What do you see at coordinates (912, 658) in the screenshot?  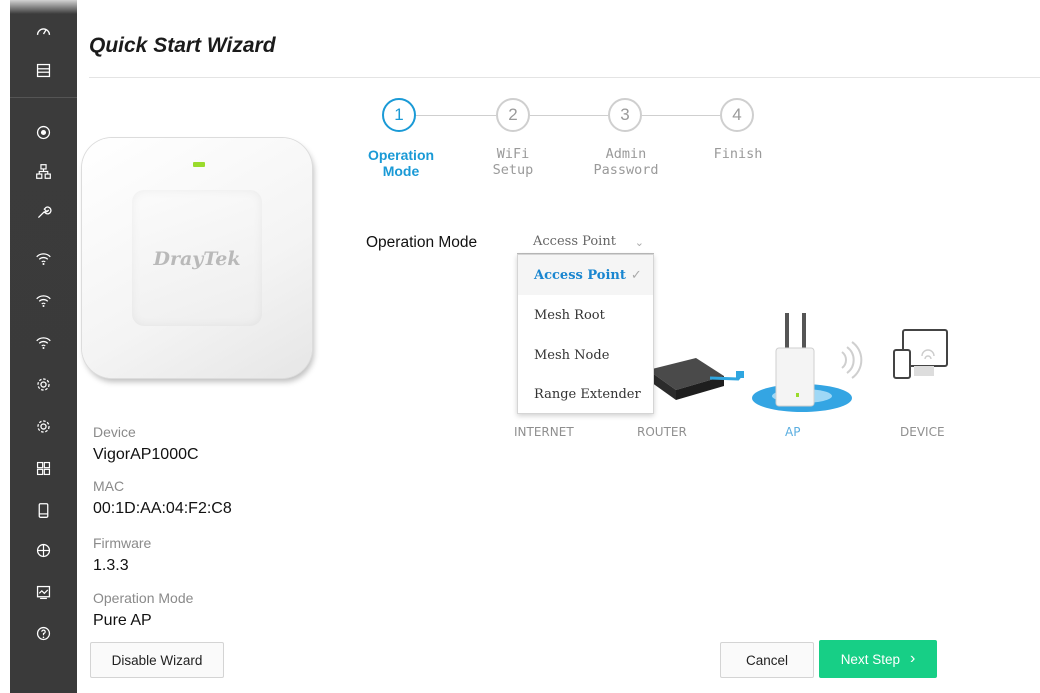 I see `chevron-right-icon: ›` at bounding box center [912, 658].